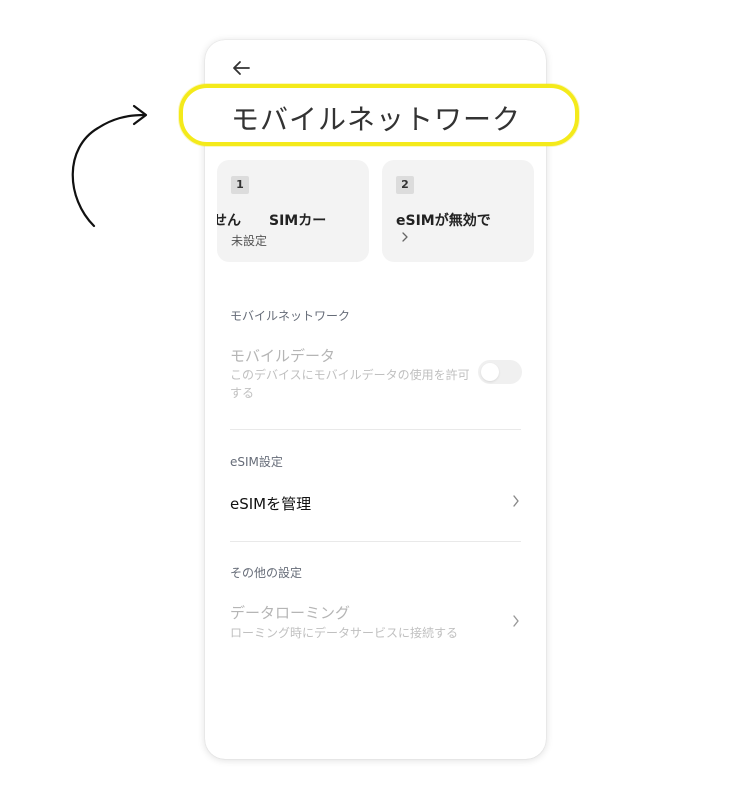 Image resolution: width=751 pixels, height=800 pixels. Describe the element at coordinates (376, 119) in the screenshot. I see `page-title: モバイルネットワーク` at that location.